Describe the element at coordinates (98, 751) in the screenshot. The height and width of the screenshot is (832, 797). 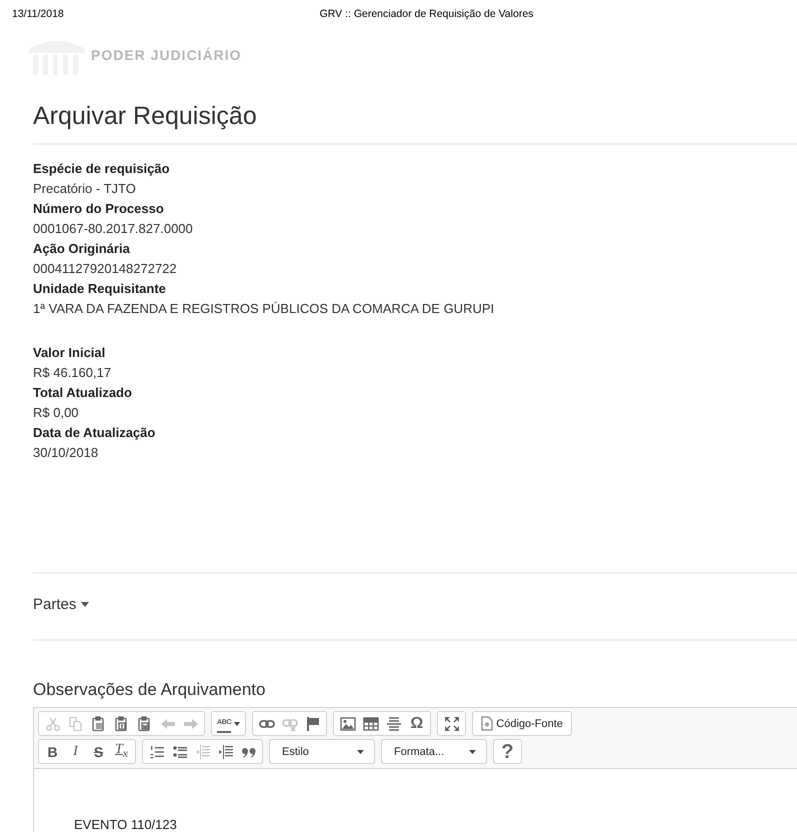
I see `toolbar-button: S` at that location.